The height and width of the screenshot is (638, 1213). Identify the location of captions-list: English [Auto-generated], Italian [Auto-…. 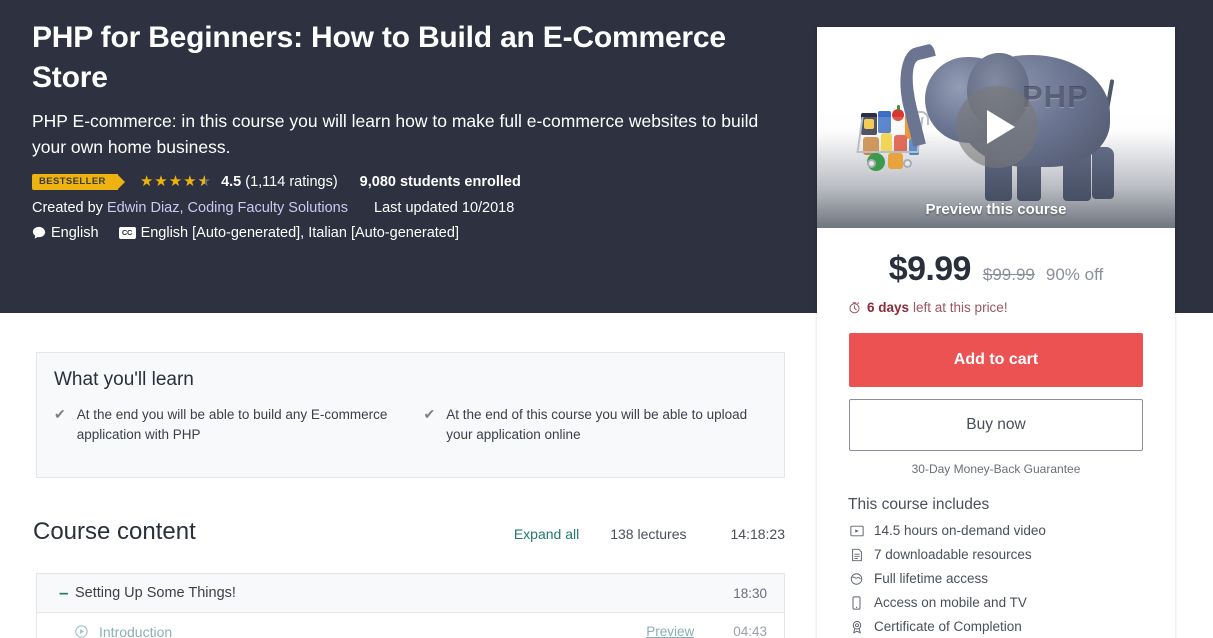
(299, 232).